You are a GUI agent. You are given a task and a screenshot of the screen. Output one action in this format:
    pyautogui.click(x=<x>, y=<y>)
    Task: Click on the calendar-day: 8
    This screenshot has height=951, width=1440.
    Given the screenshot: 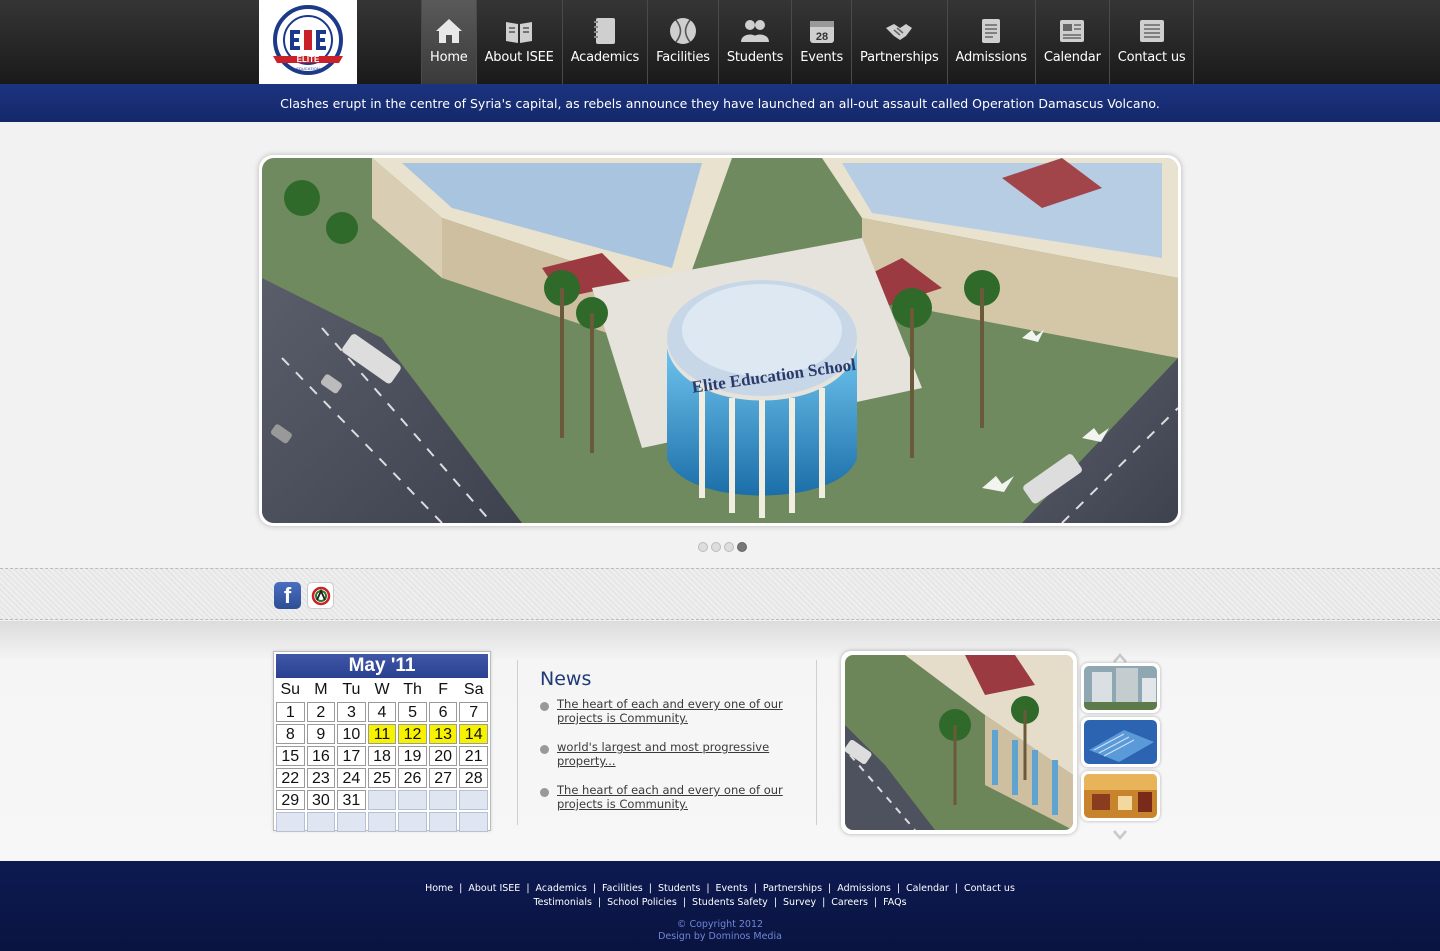 What is the action you would take?
    pyautogui.click(x=290, y=734)
    